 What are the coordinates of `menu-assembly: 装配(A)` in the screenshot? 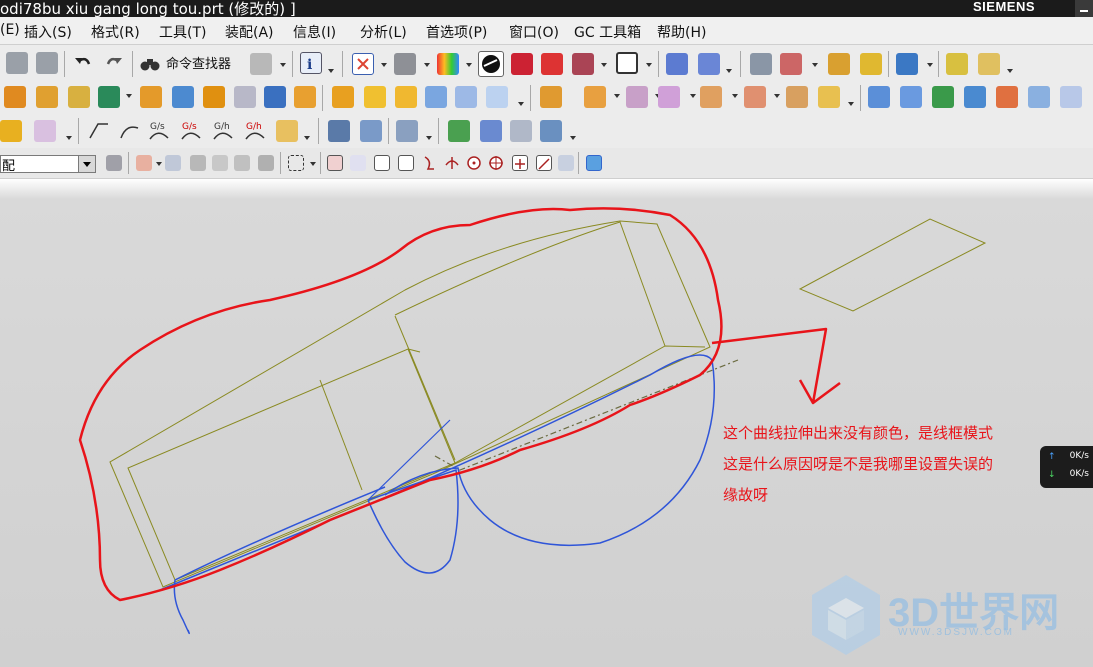 It's located at (249, 32).